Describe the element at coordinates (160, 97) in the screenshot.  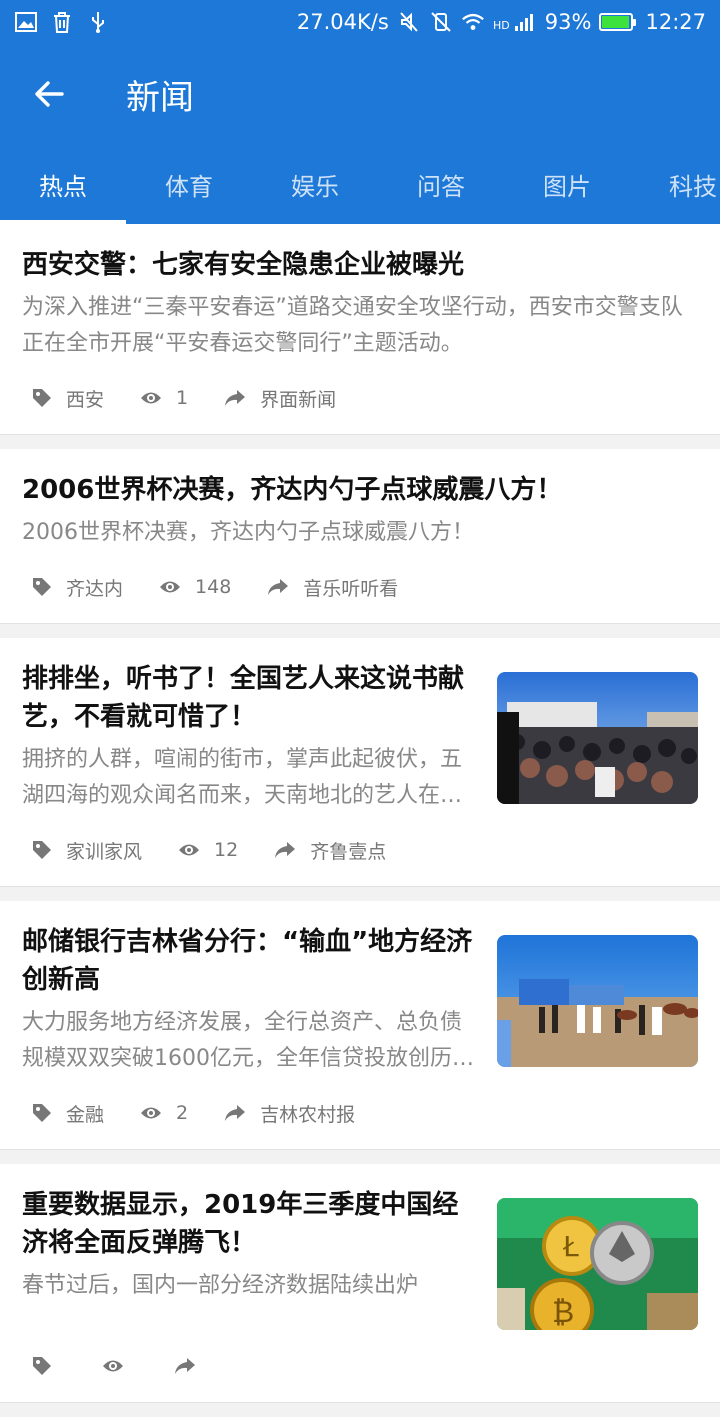
I see `page-title: 新闻` at that location.